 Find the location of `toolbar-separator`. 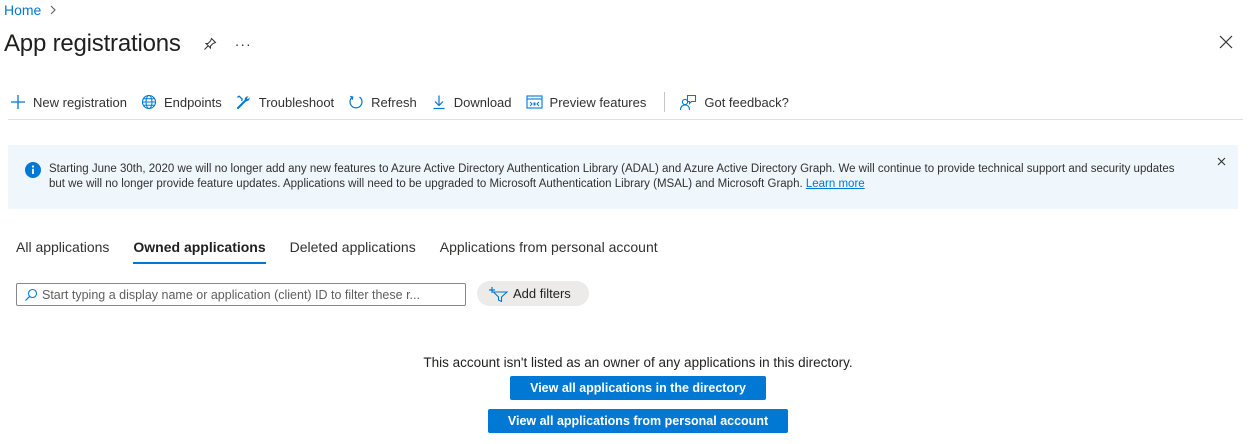

toolbar-separator is located at coordinates (665, 102).